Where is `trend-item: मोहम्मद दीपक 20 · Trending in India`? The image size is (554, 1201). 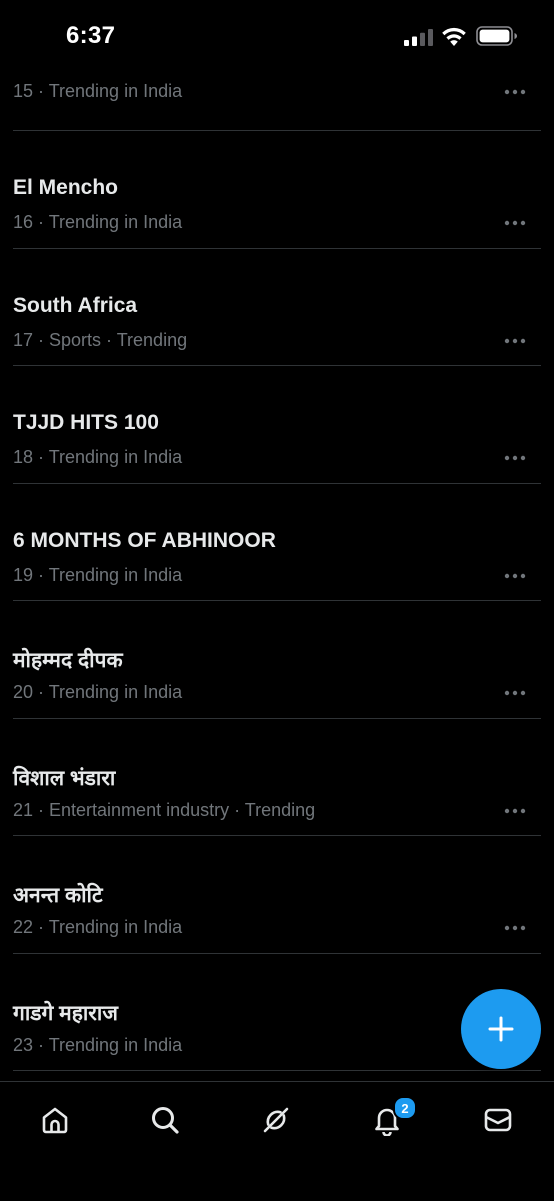 trend-item: मोहम्मद दीपक 20 · Trending in India is located at coordinates (277, 660).